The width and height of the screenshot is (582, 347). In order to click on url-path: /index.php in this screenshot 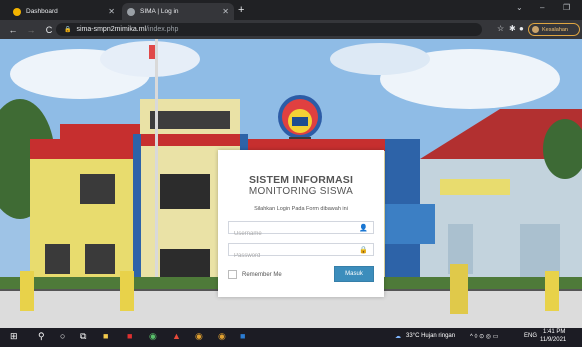, I will do `click(162, 29)`.